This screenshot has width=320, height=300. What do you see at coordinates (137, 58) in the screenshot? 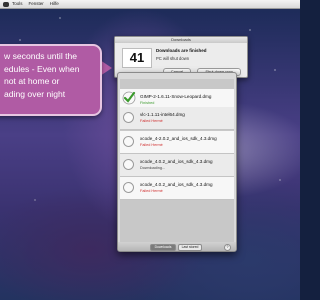
I see `countdown-value: 41` at bounding box center [137, 58].